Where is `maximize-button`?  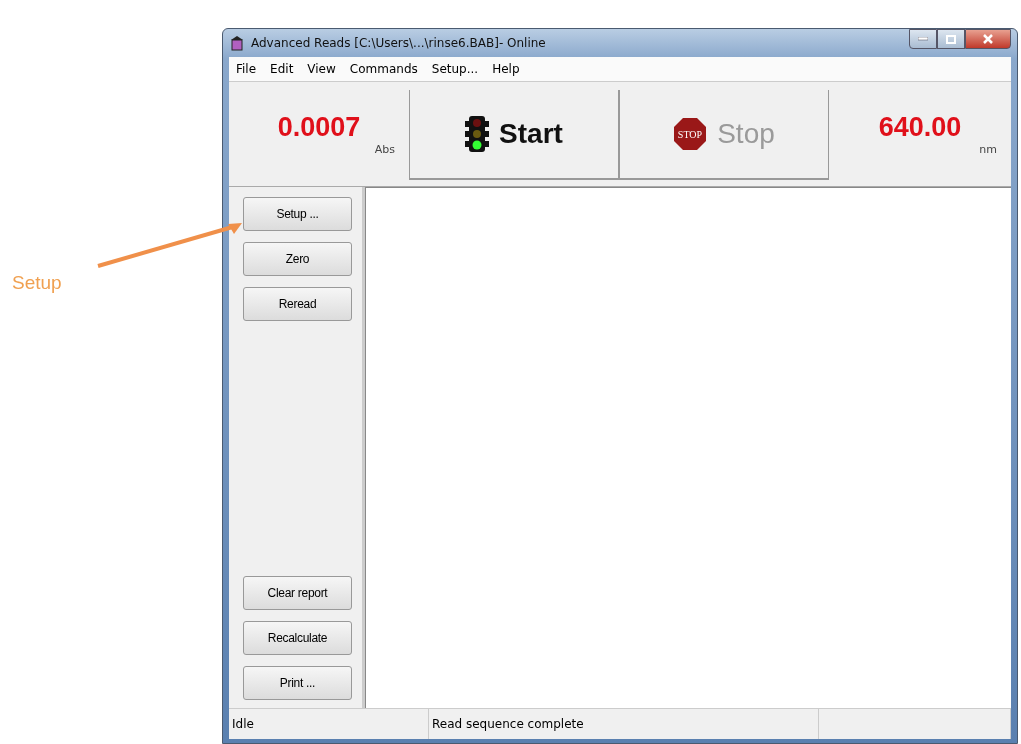
maximize-button is located at coordinates (951, 39).